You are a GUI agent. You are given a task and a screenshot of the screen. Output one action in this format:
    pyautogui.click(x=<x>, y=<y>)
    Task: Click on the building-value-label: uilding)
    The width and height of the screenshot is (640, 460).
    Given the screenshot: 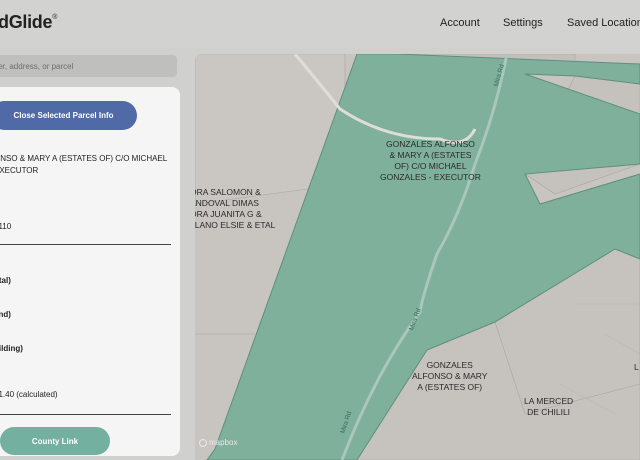 What is the action you would take?
    pyautogui.click(x=11, y=348)
    